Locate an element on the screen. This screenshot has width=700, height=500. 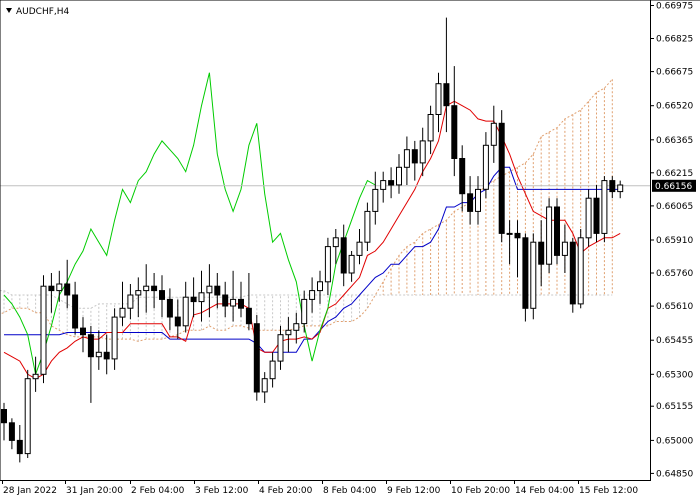
y-tick-label: 0.66365 is located at coordinates (674, 141).